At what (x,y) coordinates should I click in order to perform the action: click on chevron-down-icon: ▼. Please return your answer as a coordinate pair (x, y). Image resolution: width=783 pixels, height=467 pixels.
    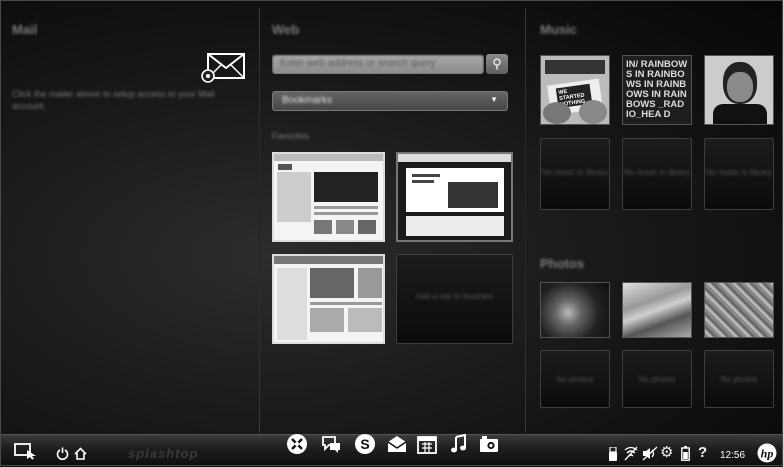
    Looking at the image, I should click on (494, 99).